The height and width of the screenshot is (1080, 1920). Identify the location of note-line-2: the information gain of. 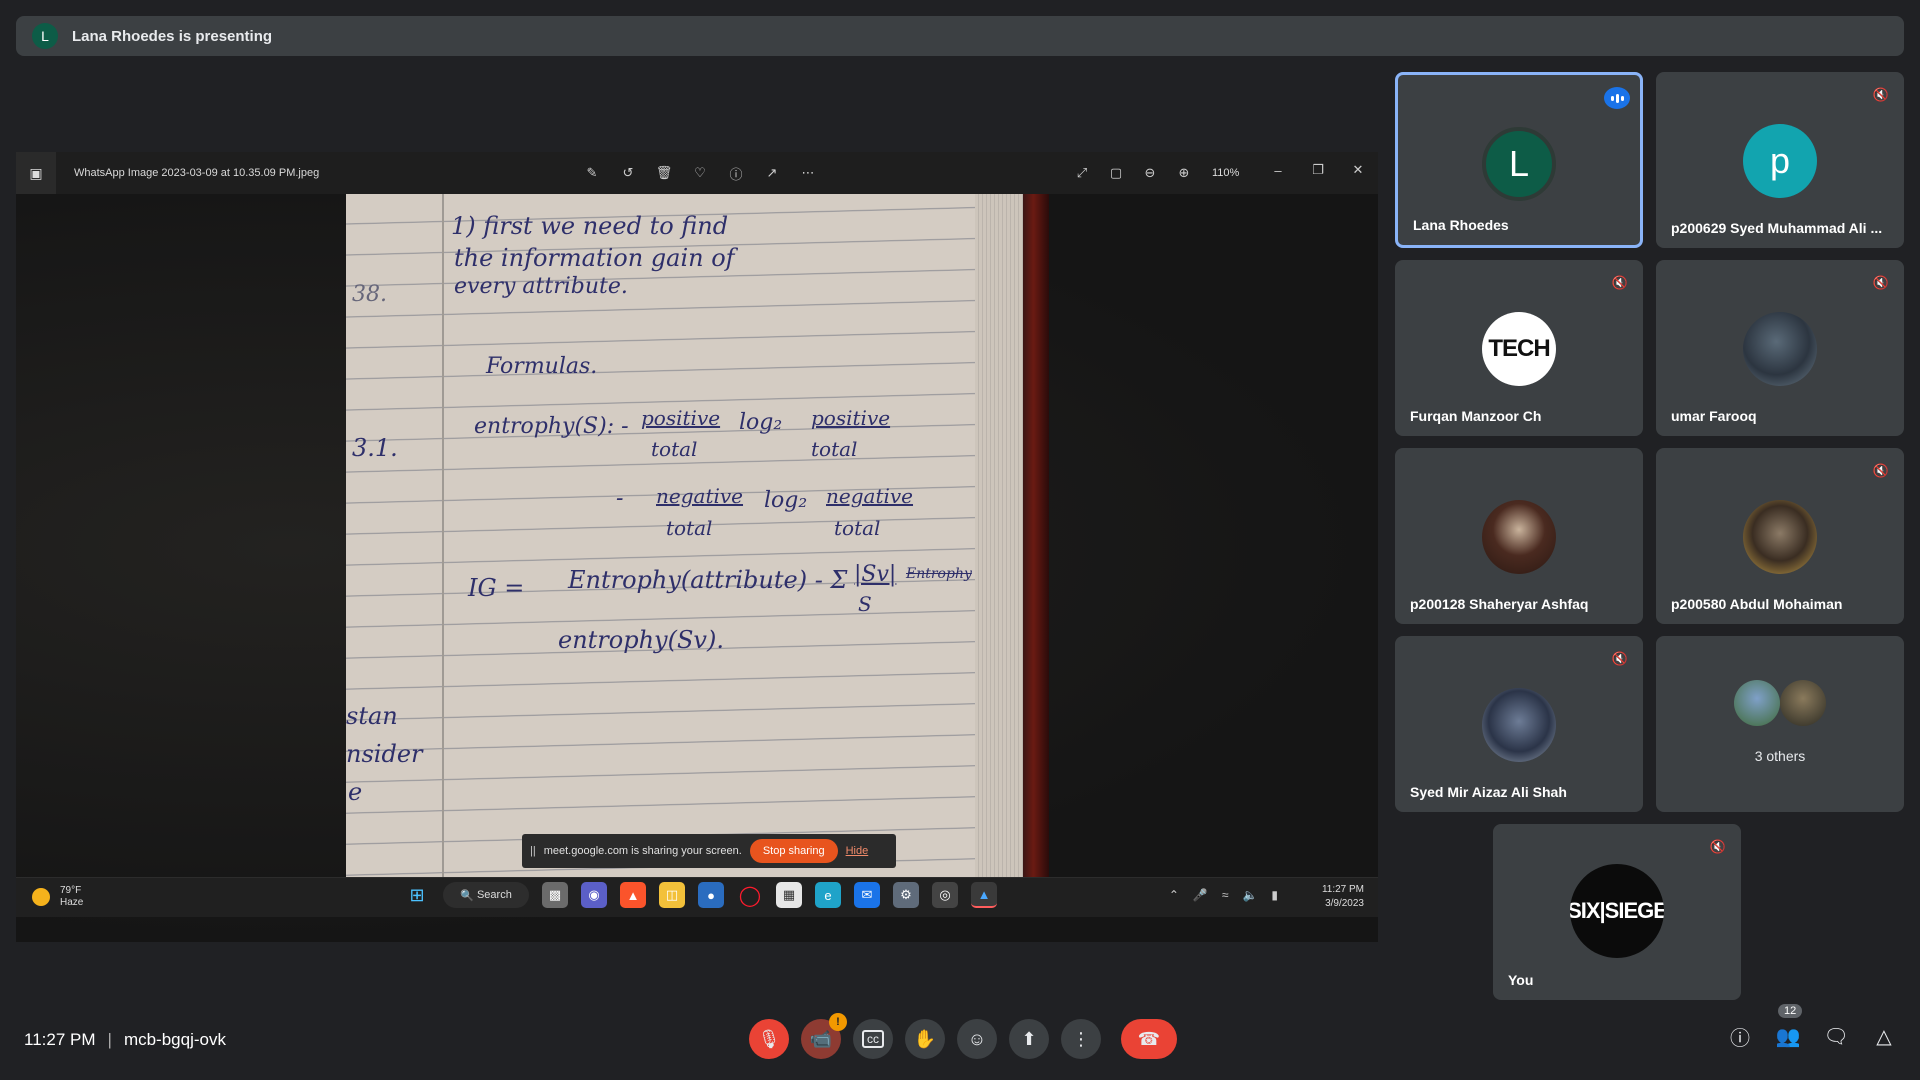
(594, 258).